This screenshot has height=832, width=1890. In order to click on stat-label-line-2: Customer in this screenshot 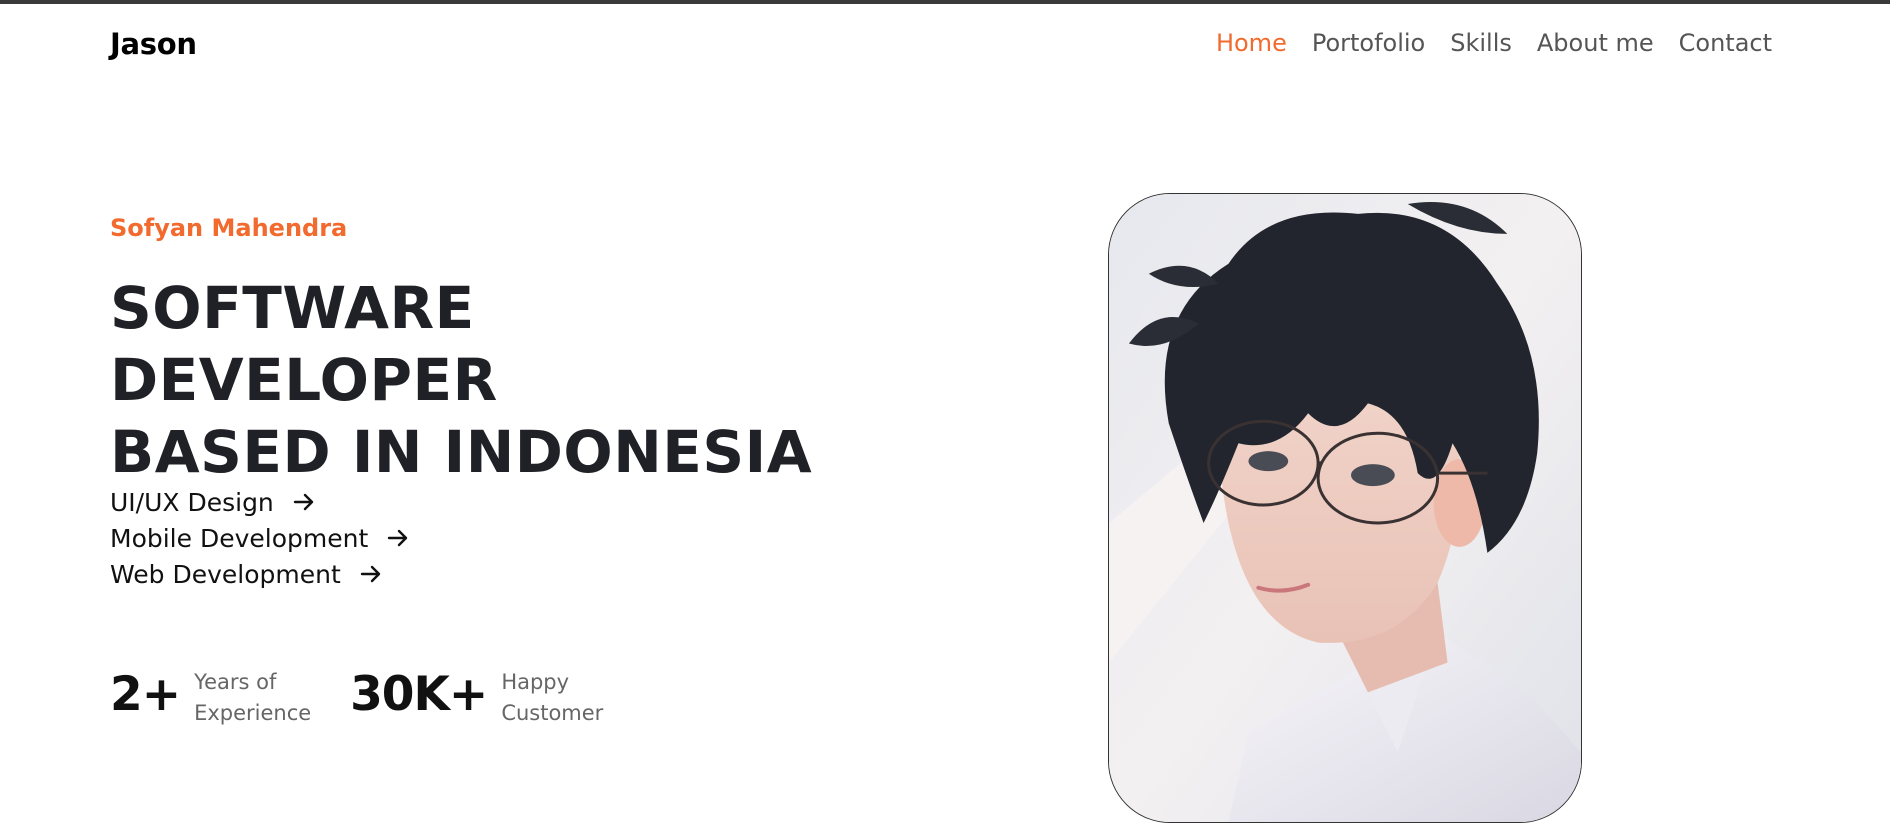, I will do `click(552, 713)`.